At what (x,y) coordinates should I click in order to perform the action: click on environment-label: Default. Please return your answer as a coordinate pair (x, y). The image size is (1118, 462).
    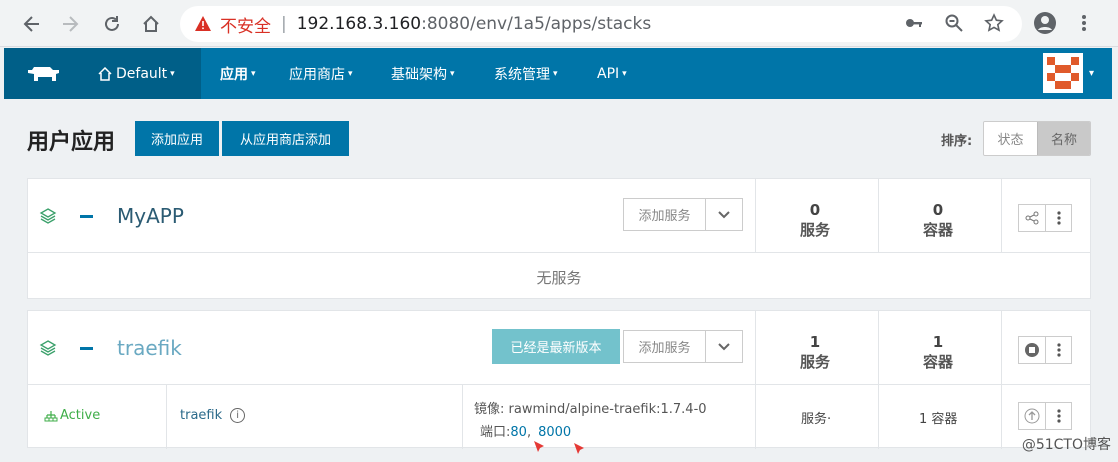
    Looking at the image, I should click on (142, 73).